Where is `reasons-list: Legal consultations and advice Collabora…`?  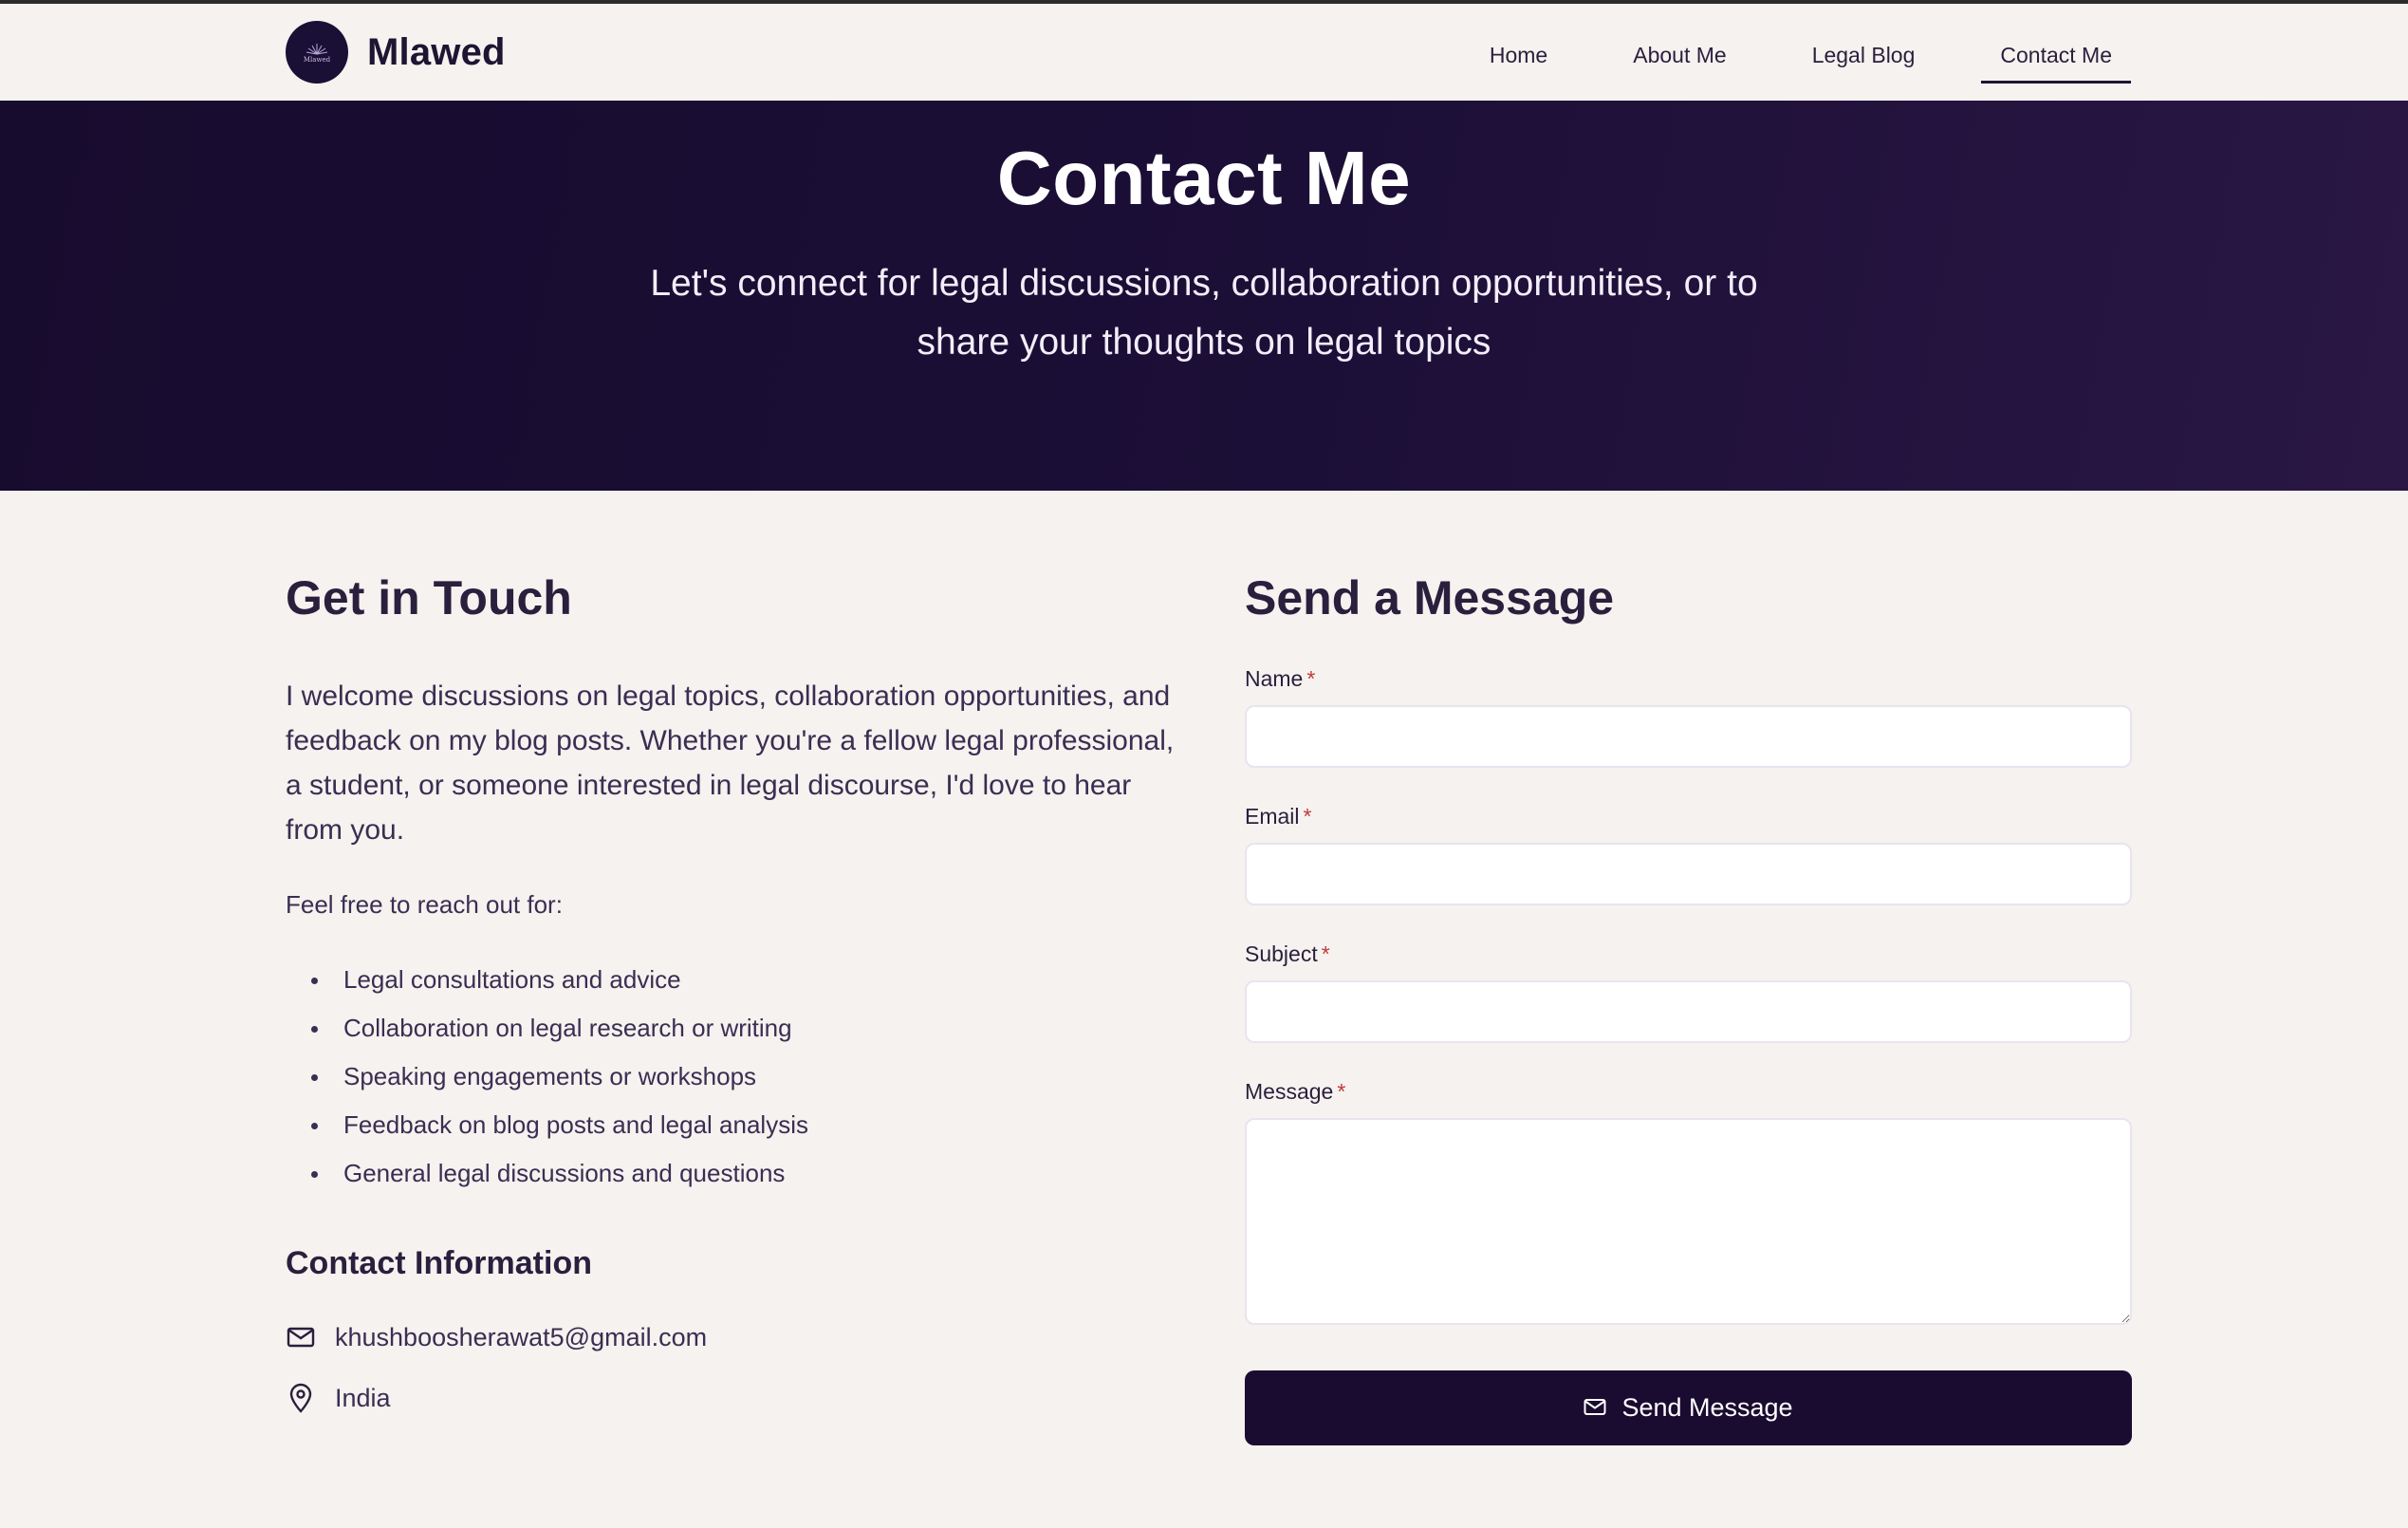
reasons-list: Legal consultations and advice Collabora… is located at coordinates (742, 1077).